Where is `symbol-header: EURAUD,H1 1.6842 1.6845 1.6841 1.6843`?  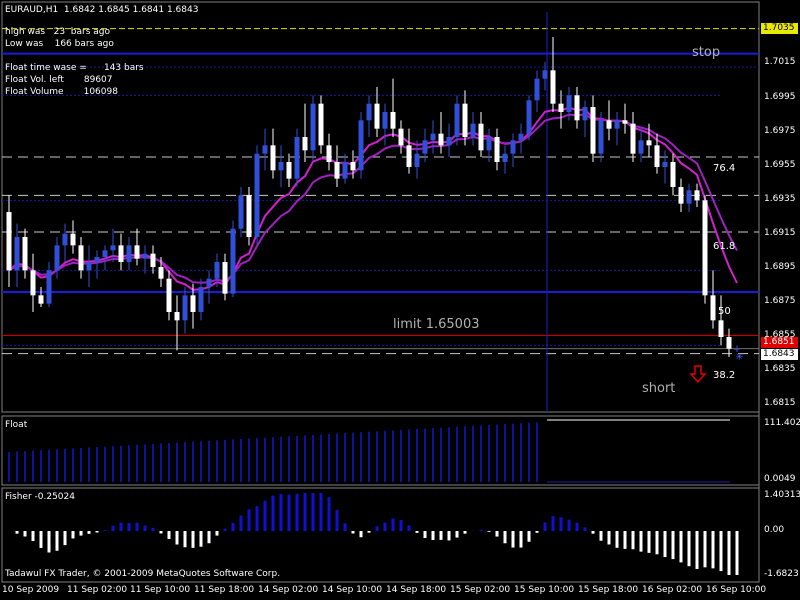 symbol-header: EURAUD,H1 1.6842 1.6845 1.6841 1.6843 is located at coordinates (102, 10).